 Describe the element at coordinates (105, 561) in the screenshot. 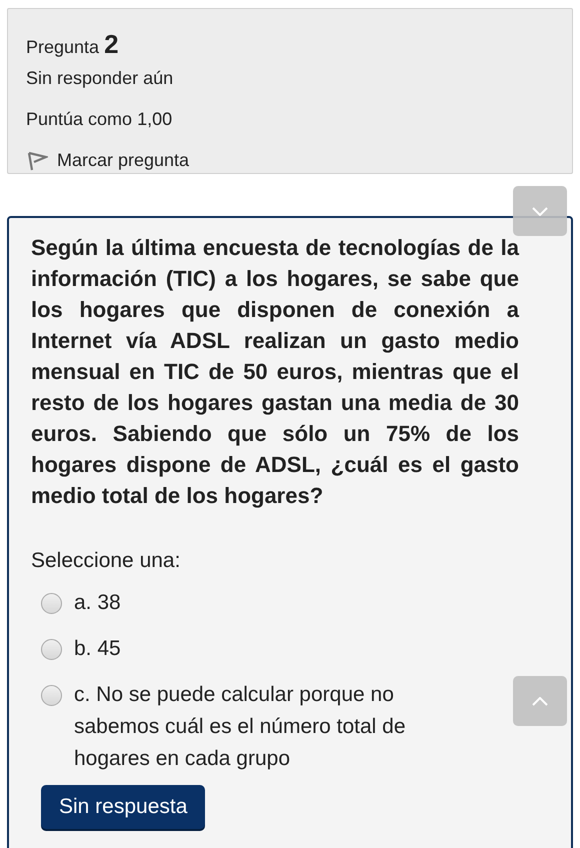

I see `answer-prompt: Seleccione una:` at that location.